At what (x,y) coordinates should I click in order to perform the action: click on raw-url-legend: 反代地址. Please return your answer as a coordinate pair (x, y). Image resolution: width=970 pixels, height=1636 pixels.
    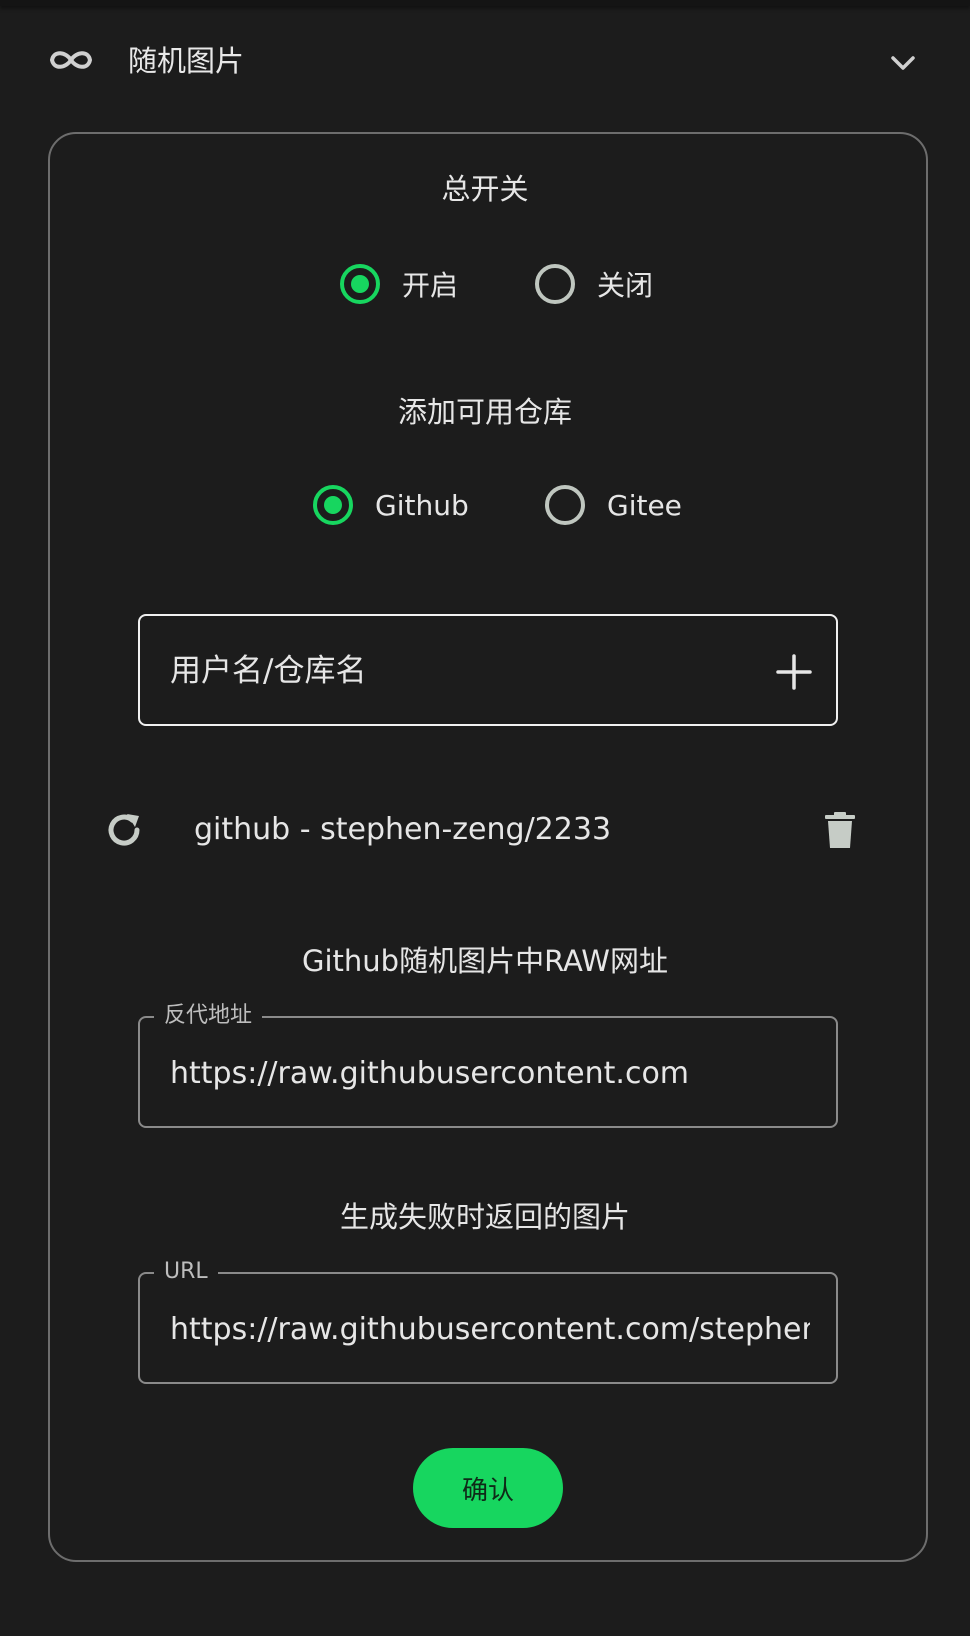
    Looking at the image, I should click on (208, 1016).